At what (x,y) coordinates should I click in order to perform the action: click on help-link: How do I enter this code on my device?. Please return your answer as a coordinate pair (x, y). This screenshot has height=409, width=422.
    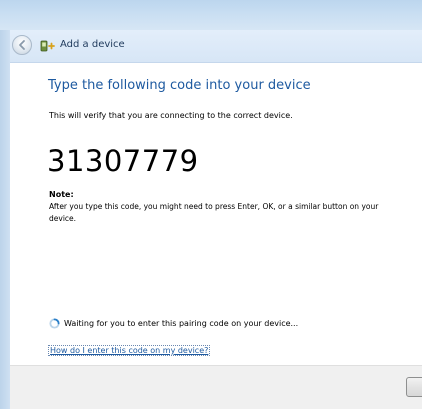
    Looking at the image, I should click on (129, 350).